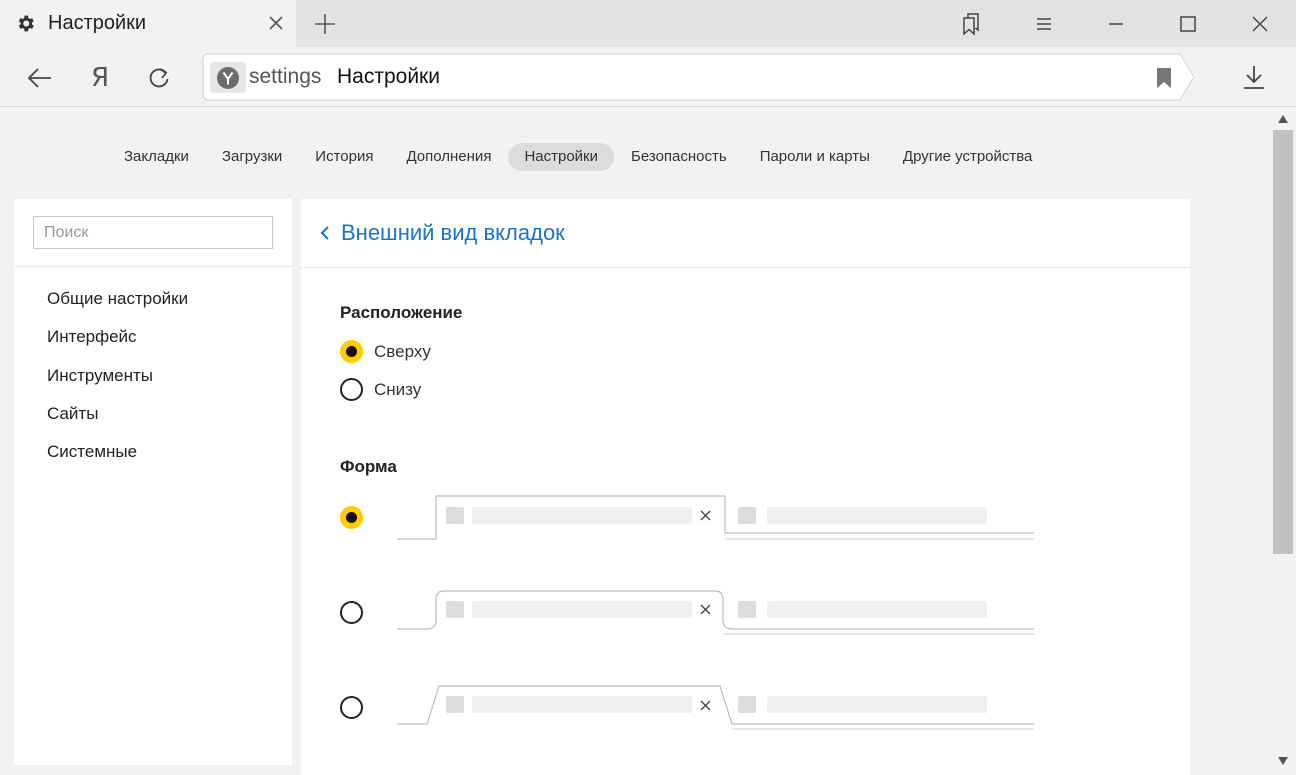 The image size is (1296, 775). Describe the element at coordinates (351, 517) in the screenshot. I see `radio-shape-rectangular` at that location.